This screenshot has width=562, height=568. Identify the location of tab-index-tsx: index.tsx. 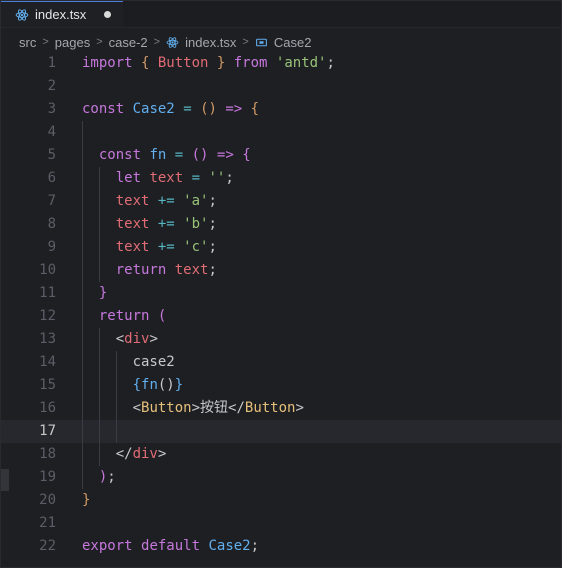
(62, 14).